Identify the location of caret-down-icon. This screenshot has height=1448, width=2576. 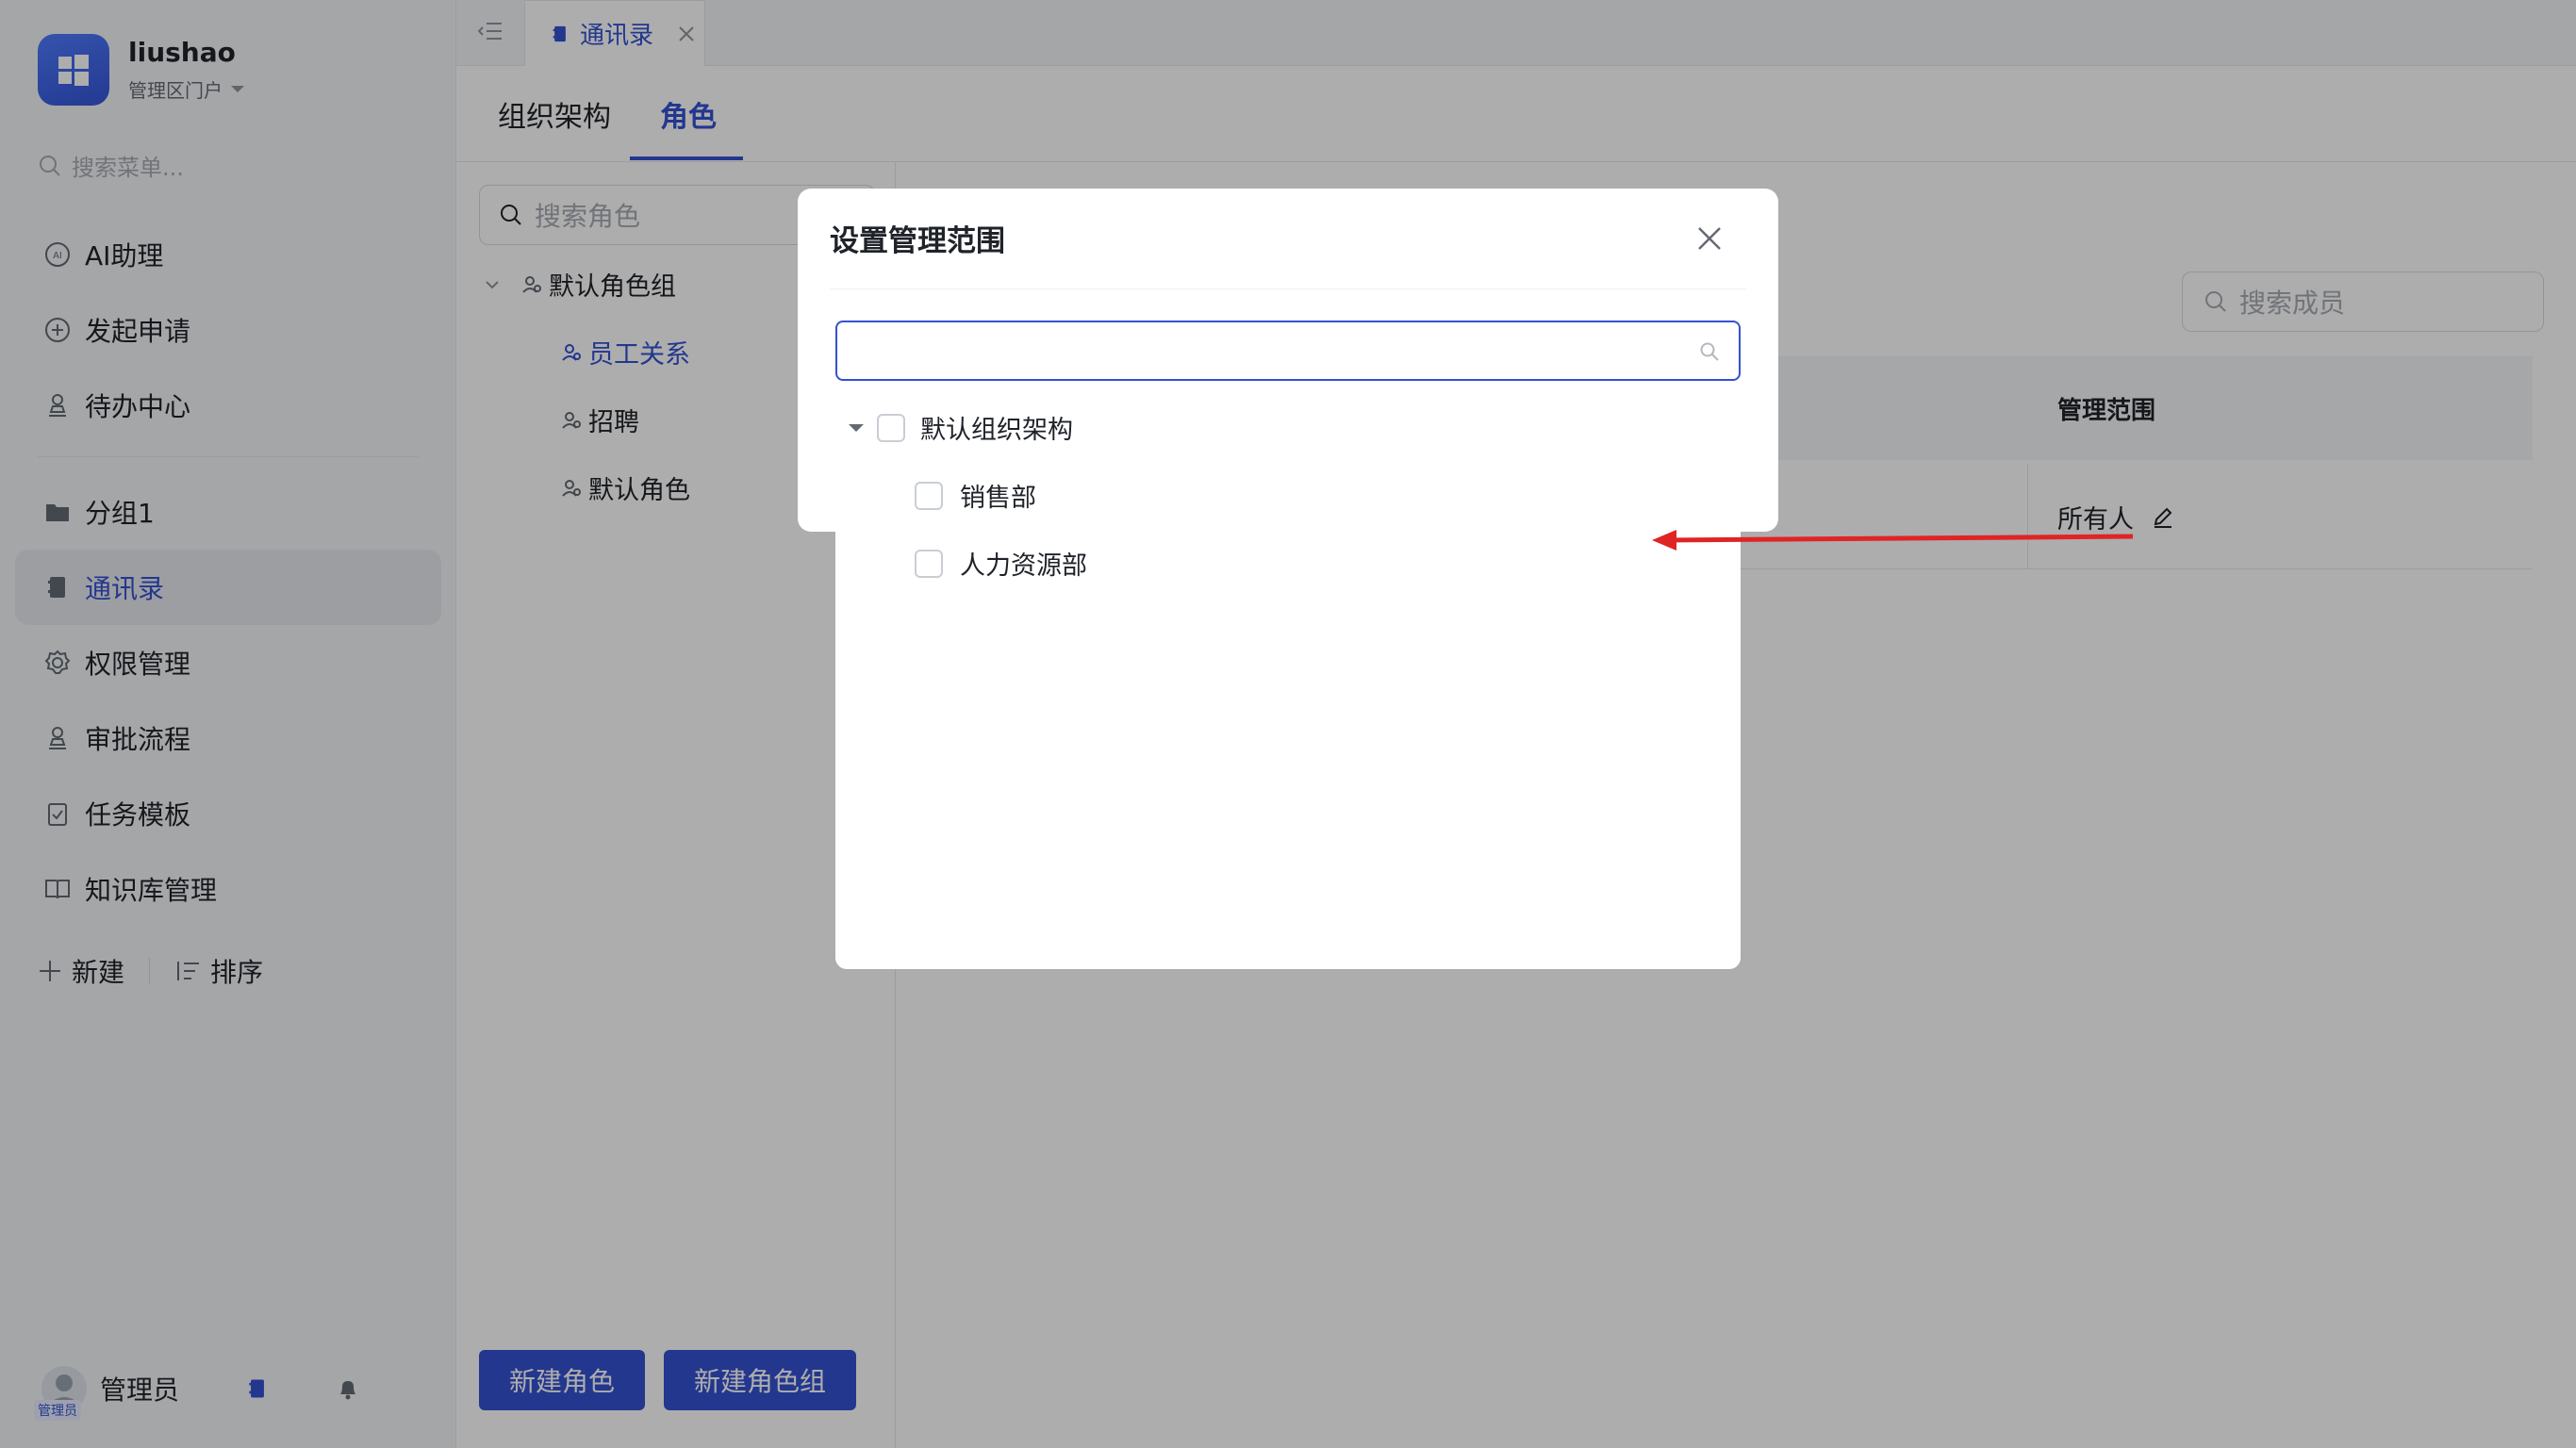
(856, 428).